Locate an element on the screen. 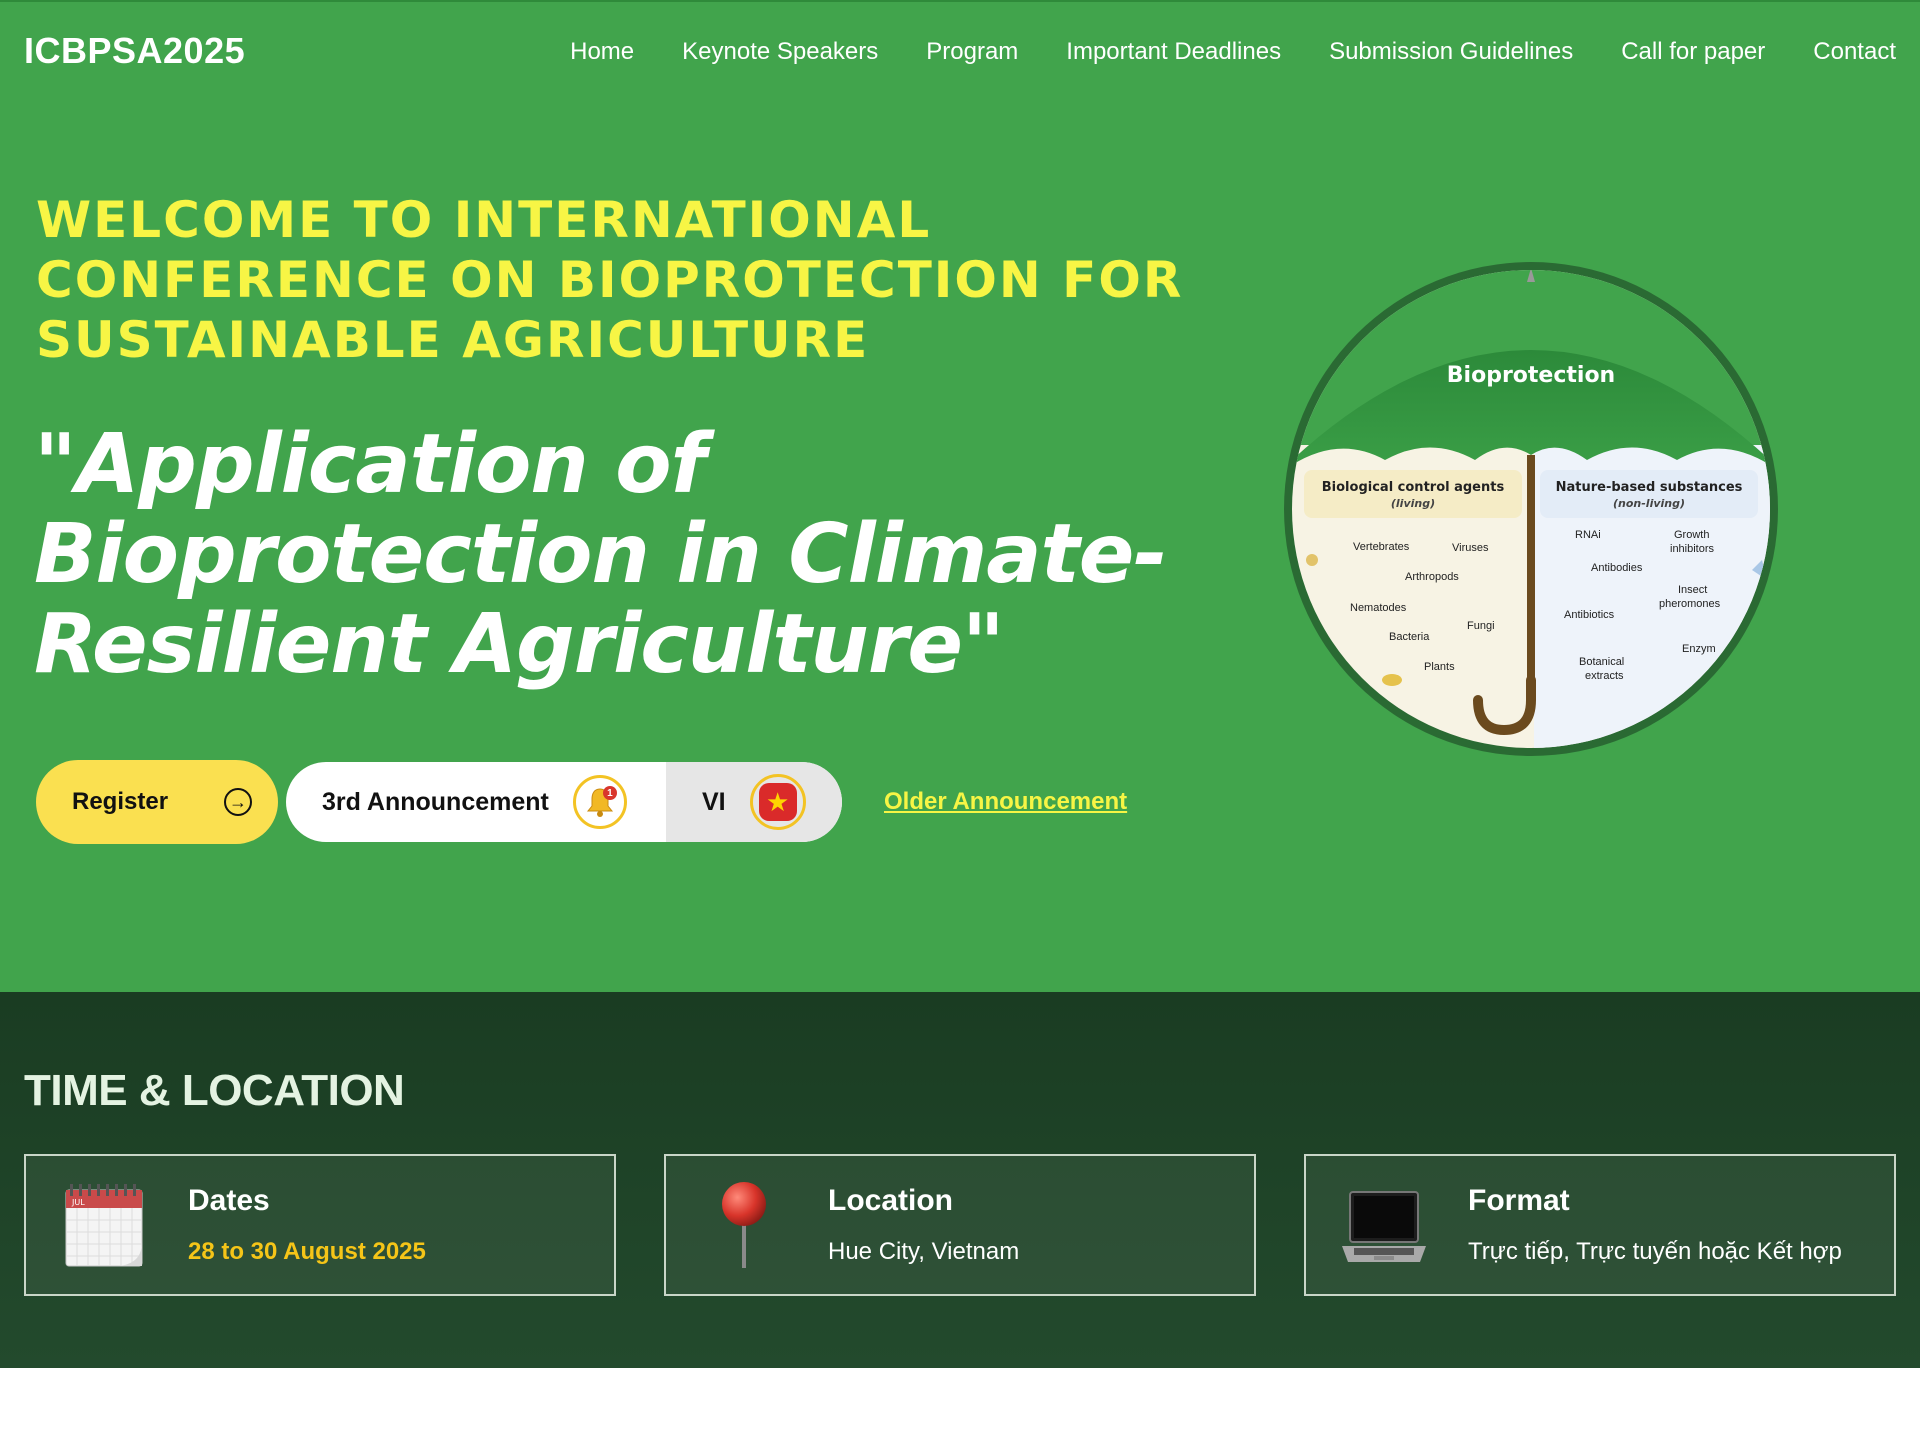 The width and height of the screenshot is (1920, 1440). language-switch-vi: VI ★ is located at coordinates (754, 802).